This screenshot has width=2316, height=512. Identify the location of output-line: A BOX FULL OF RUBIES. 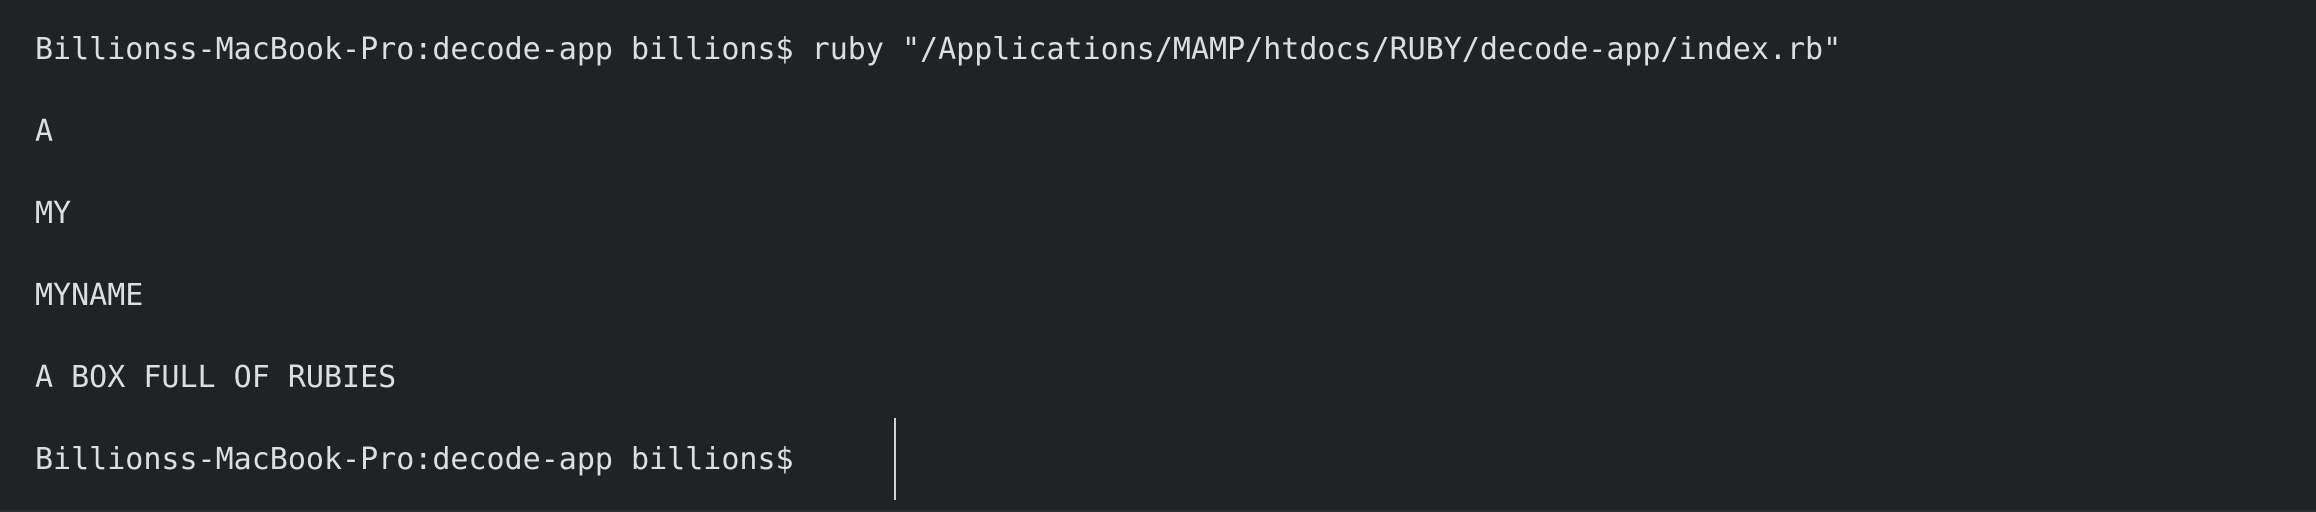
(216, 377).